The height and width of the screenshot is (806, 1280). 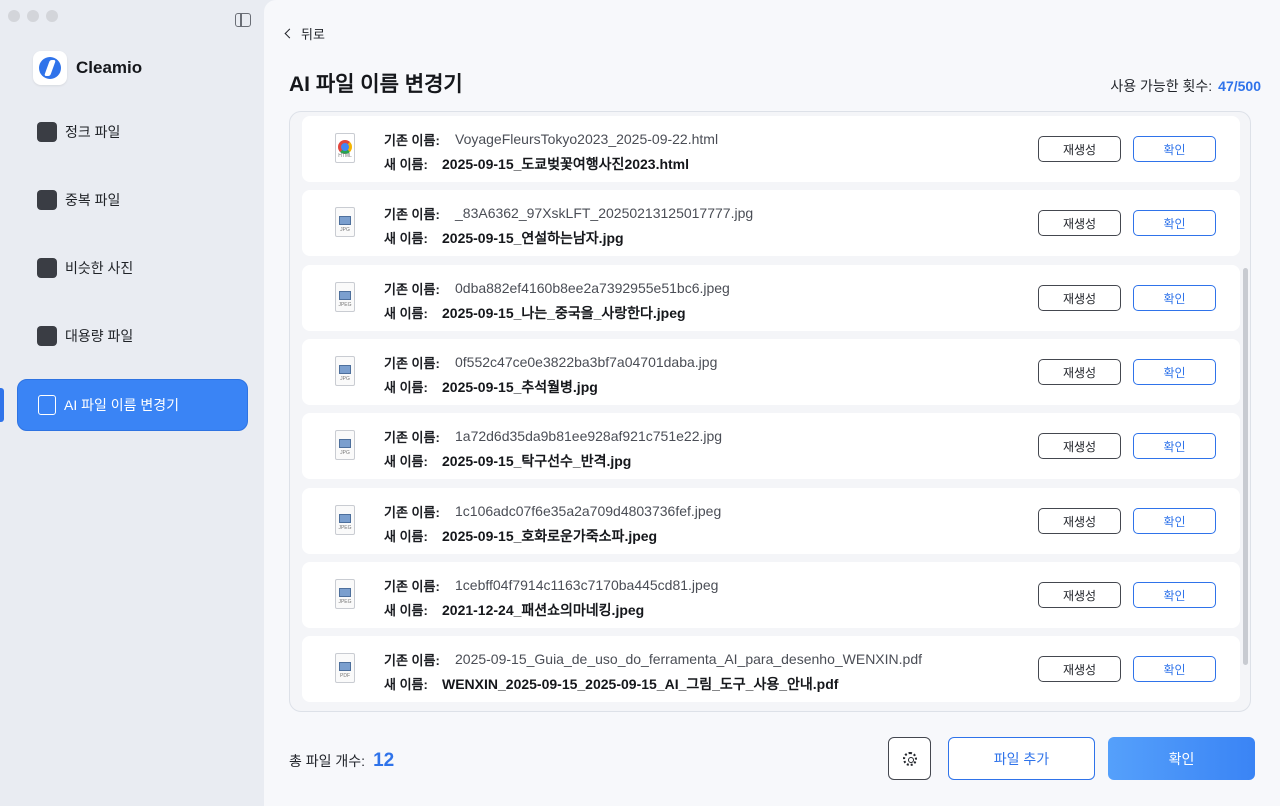 I want to click on total-count: 12, so click(x=384, y=760).